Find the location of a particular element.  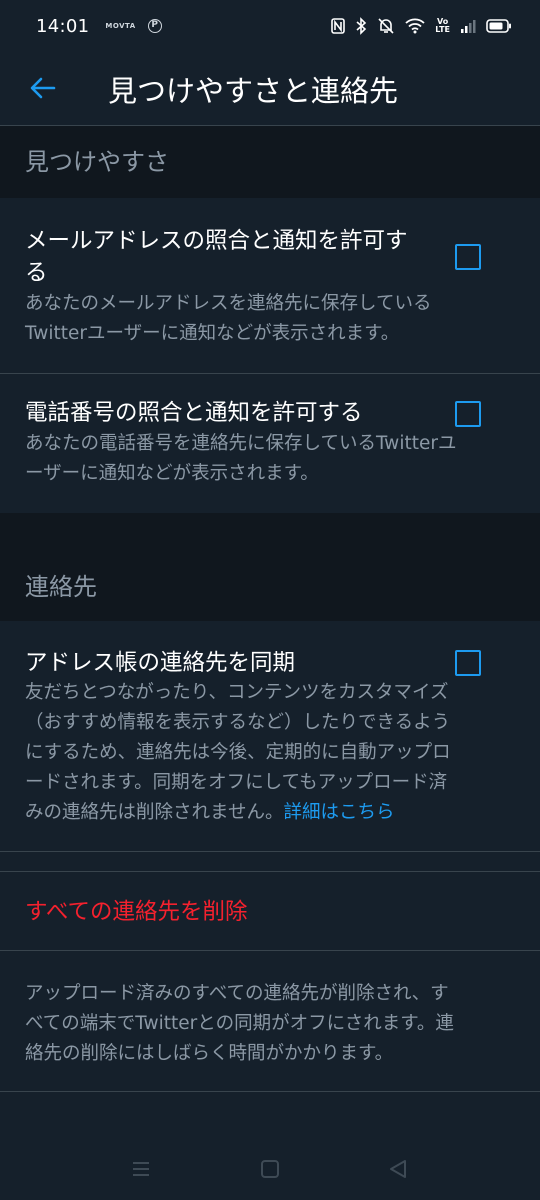

delete-note-line3: 絡先の削除にはしばらく時間がかかります。 is located at coordinates (209, 1053).